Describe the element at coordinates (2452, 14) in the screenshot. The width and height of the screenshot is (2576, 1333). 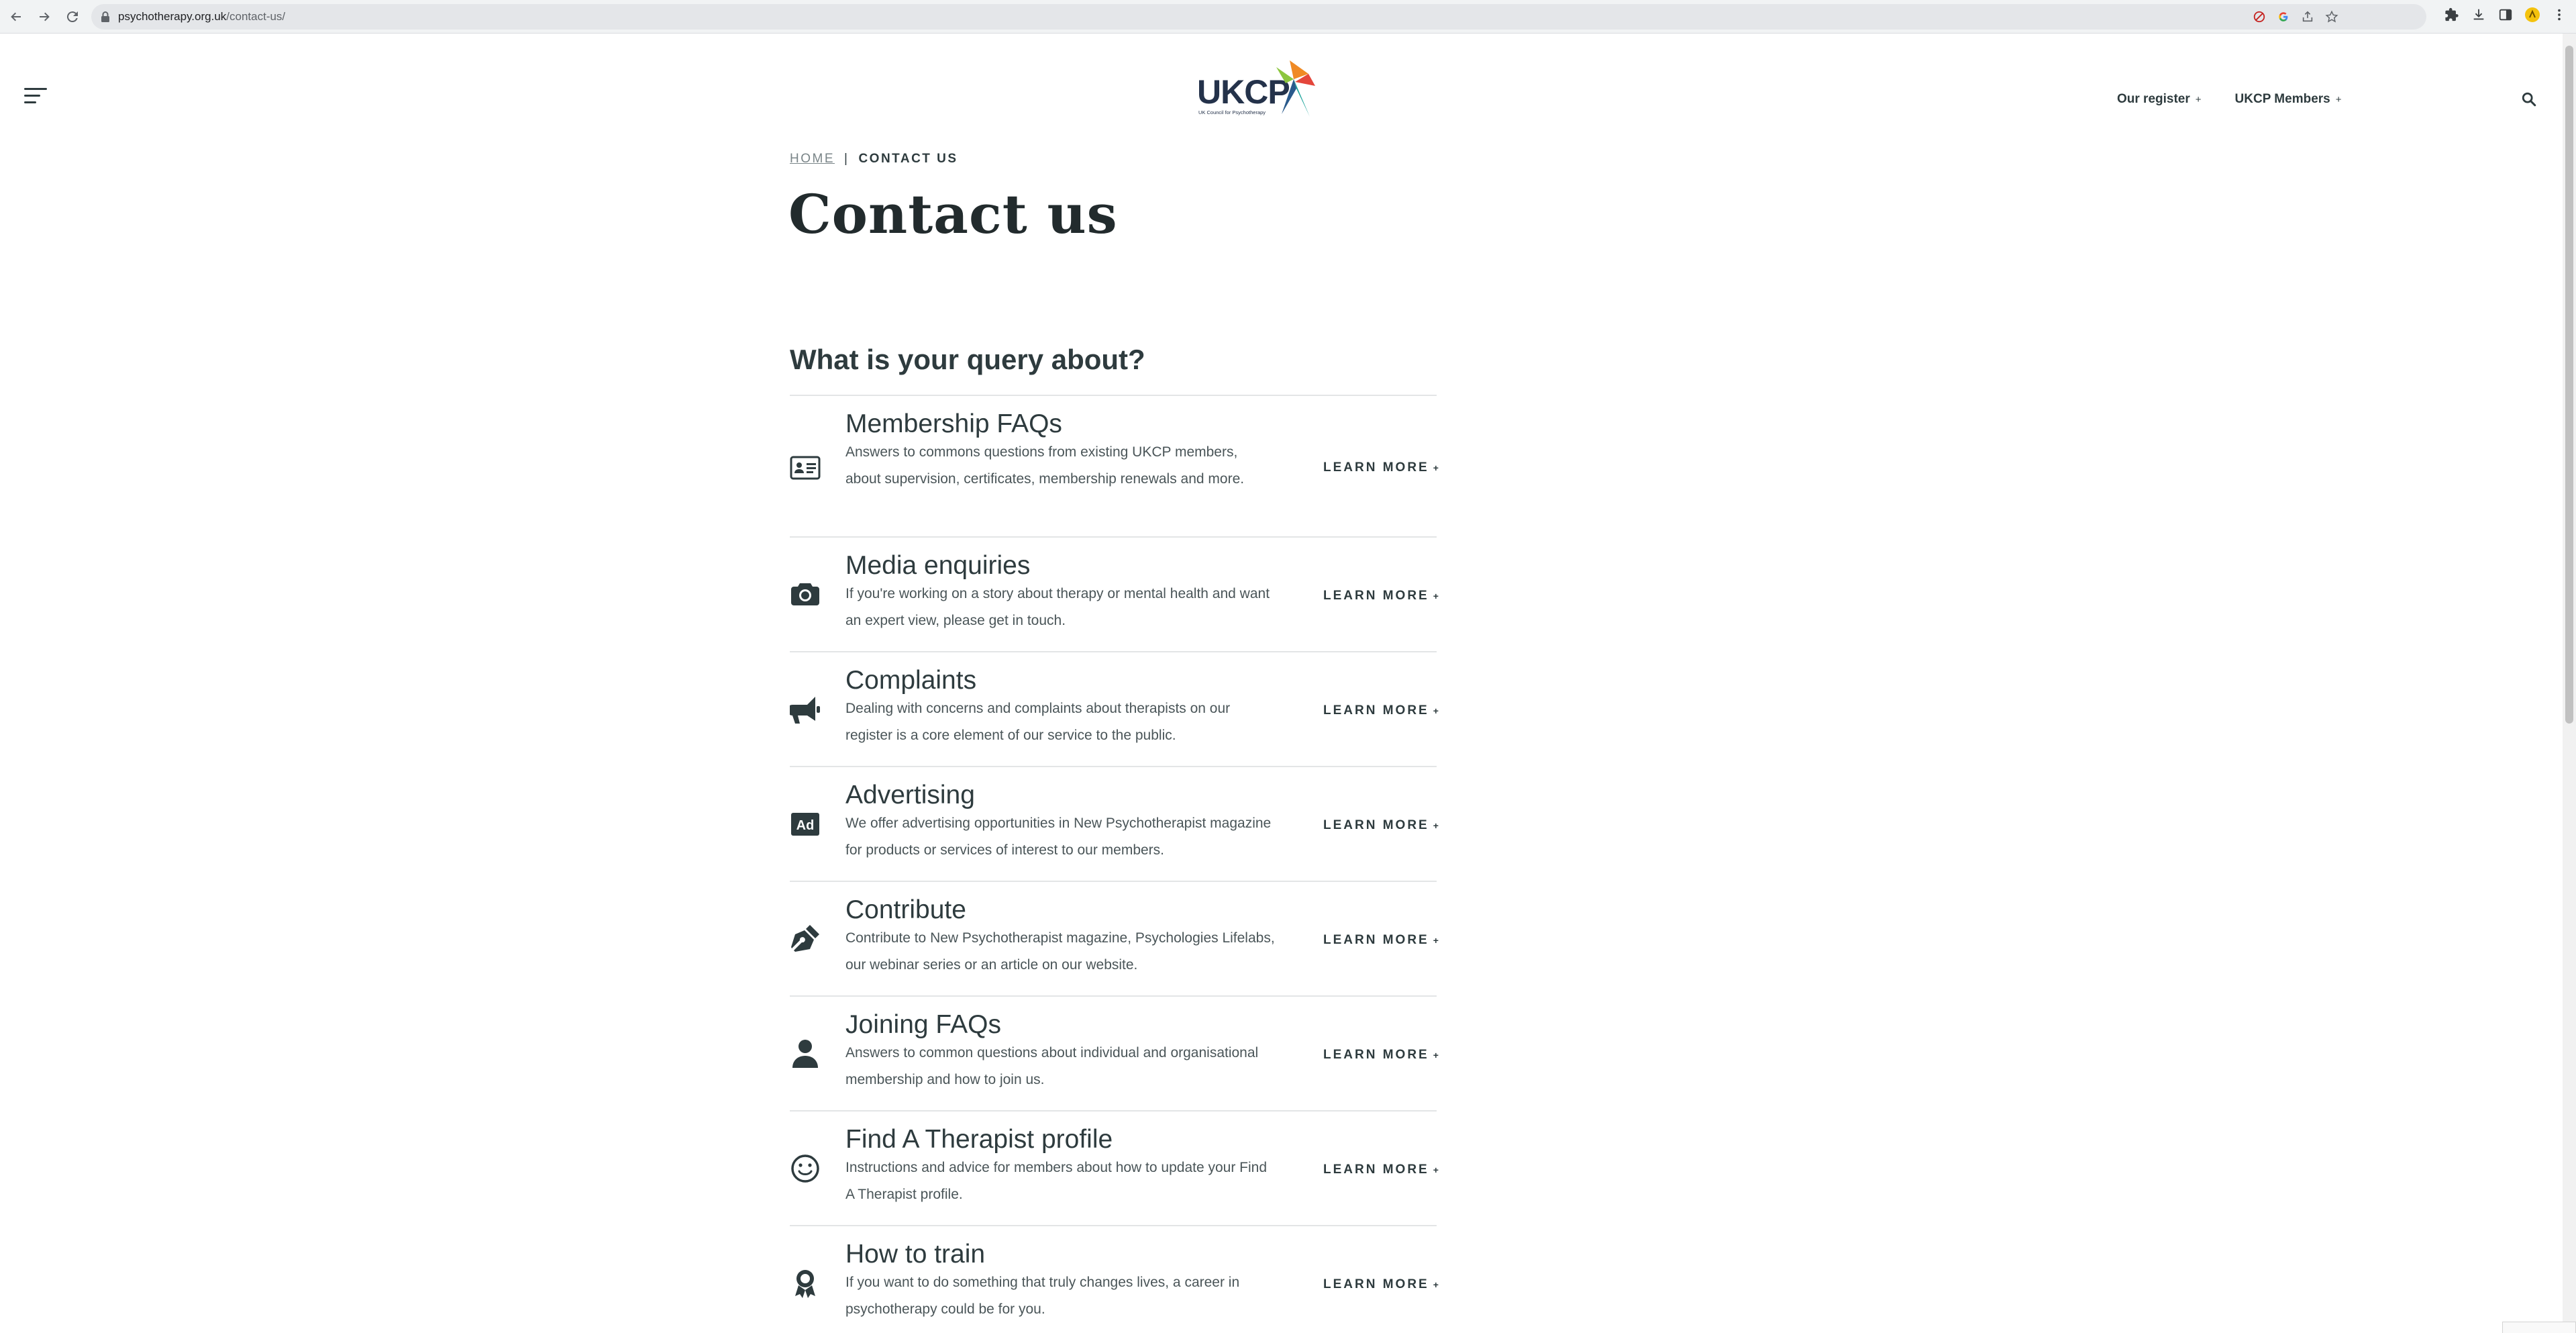
I see `extensions-puzzle-icon` at that location.